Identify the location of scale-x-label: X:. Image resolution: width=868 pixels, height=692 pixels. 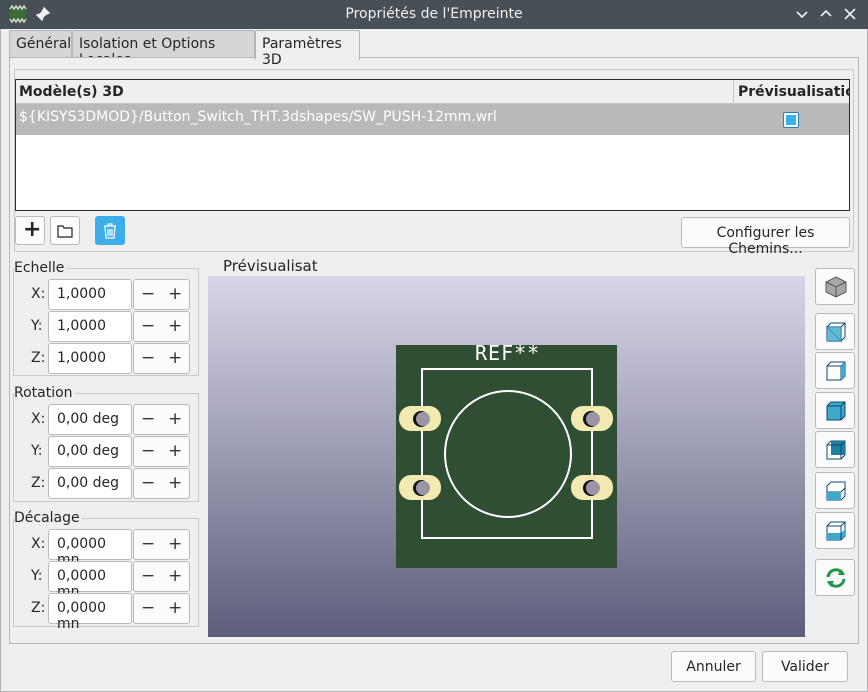
(38, 294).